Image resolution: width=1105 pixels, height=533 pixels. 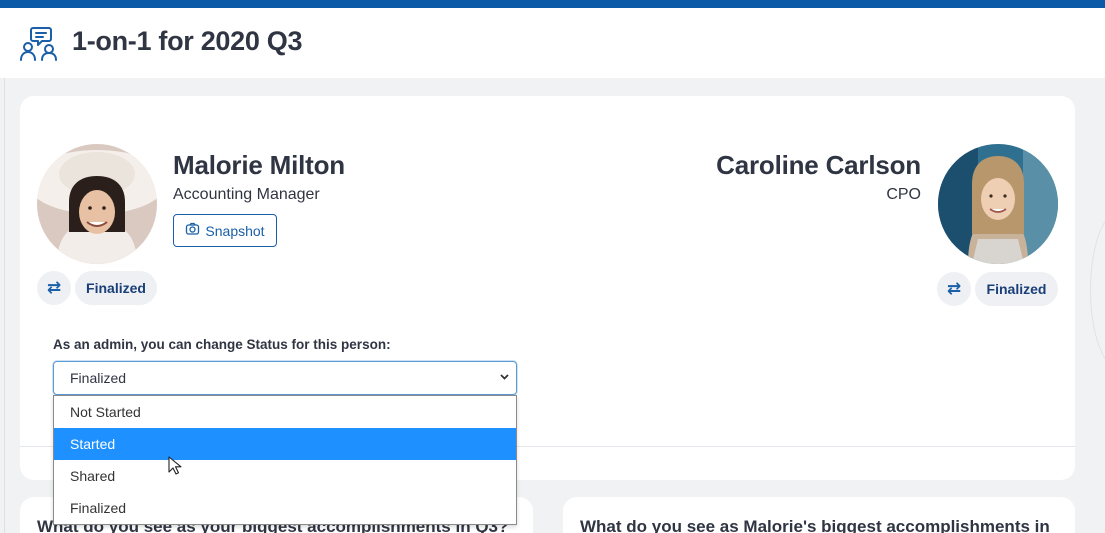 I want to click on status-select-value: Finalized, so click(x=98, y=378).